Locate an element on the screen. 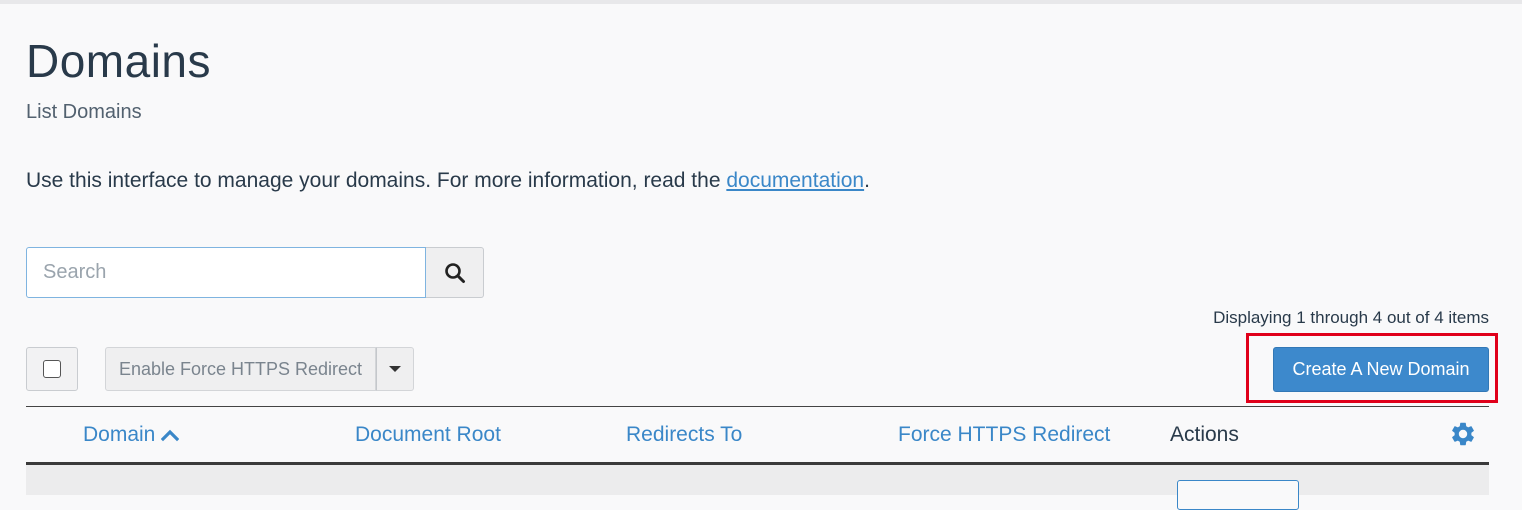 The image size is (1522, 510). gear-icon is located at coordinates (1463, 434).